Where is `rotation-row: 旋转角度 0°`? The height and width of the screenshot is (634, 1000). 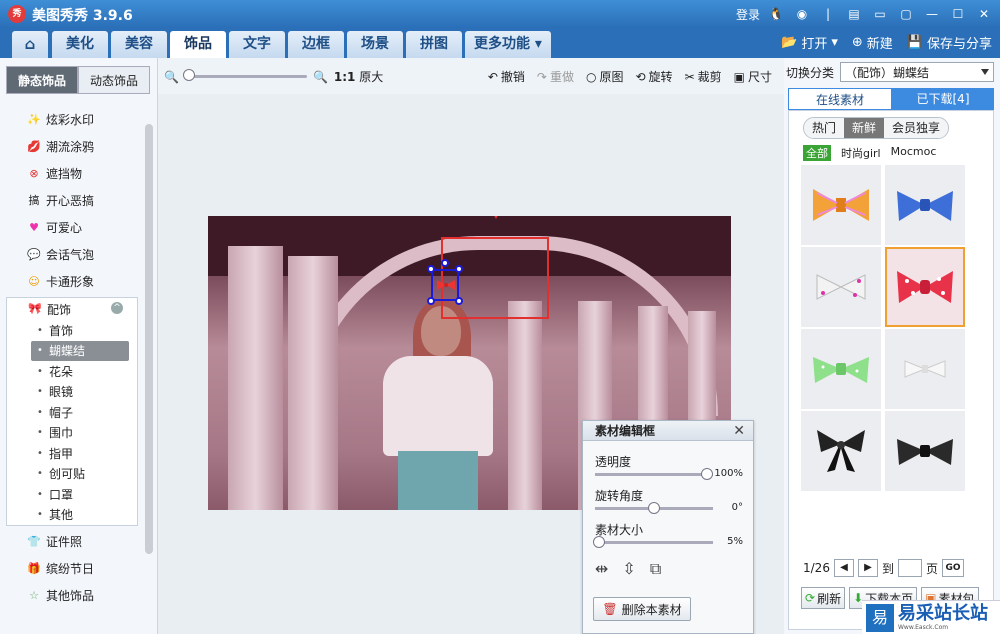
rotation-row: 旋转角度 0° is located at coordinates (668, 494).